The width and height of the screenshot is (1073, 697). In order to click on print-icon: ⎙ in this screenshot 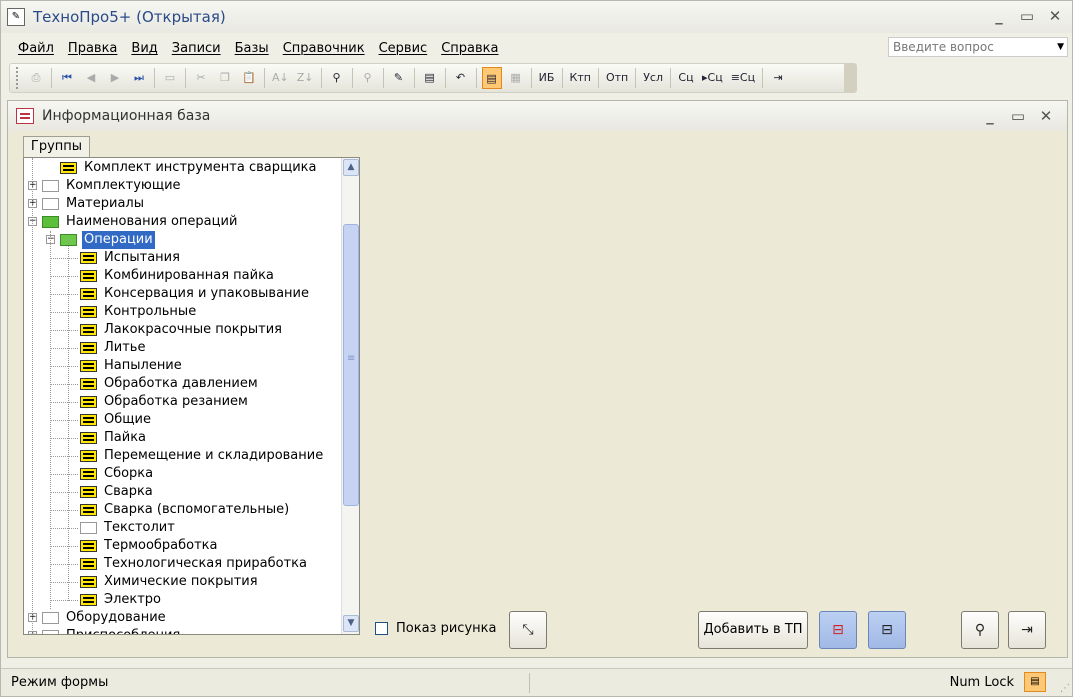, I will do `click(36, 78)`.